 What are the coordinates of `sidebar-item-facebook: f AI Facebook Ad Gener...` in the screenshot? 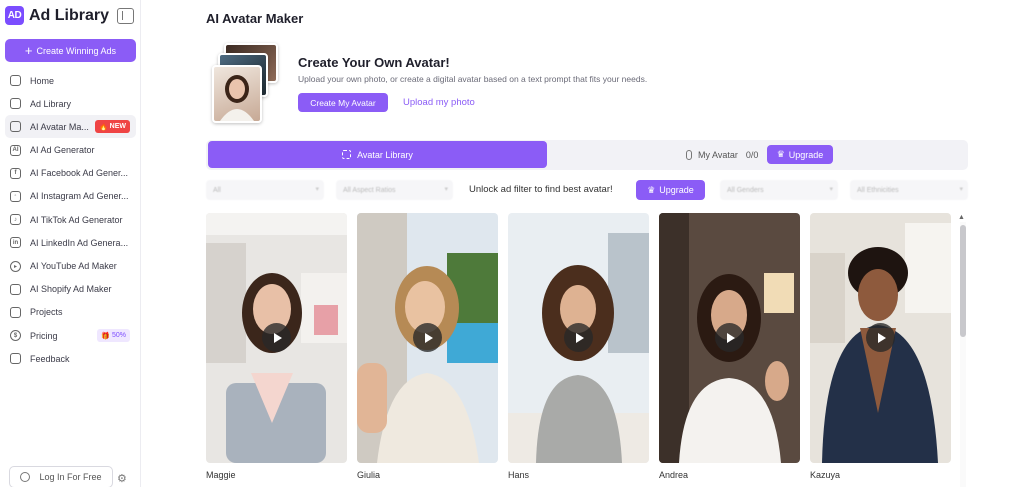 It's located at (70, 173).